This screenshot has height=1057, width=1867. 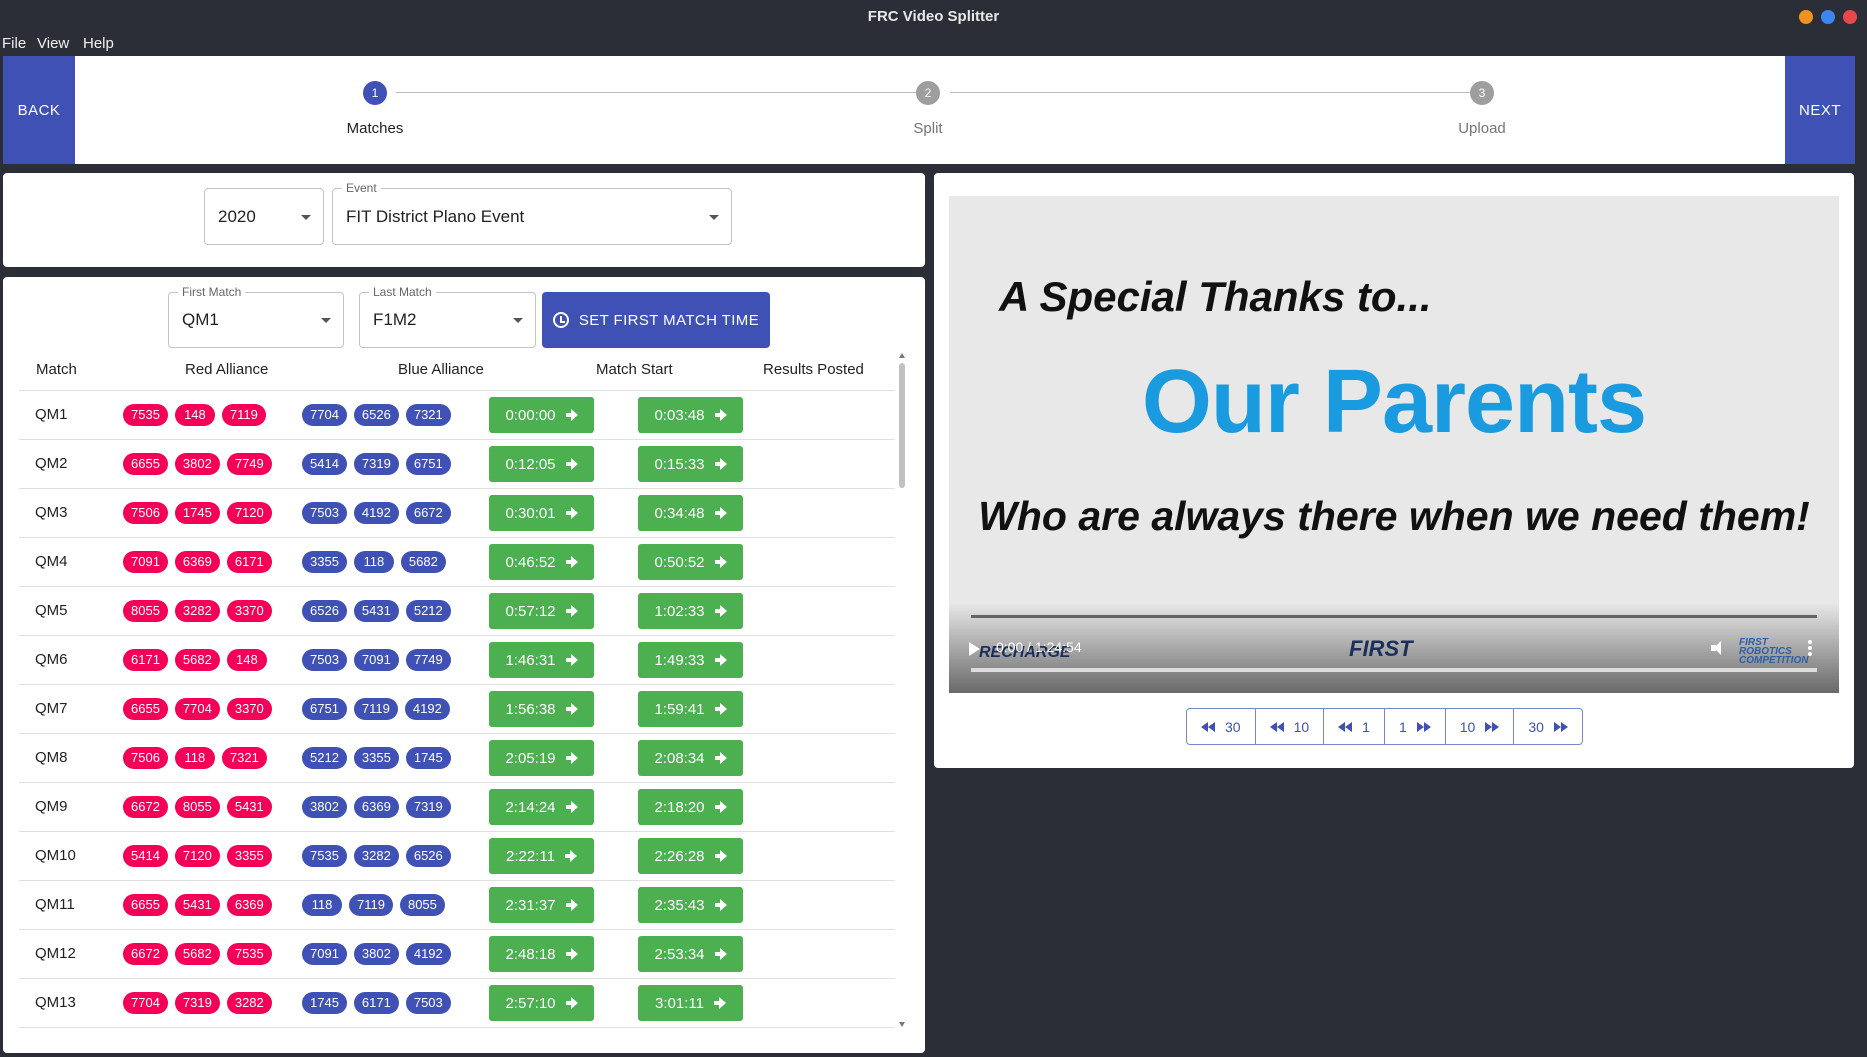 What do you see at coordinates (690, 611) in the screenshot?
I see `results-posted-button: 1:02:33` at bounding box center [690, 611].